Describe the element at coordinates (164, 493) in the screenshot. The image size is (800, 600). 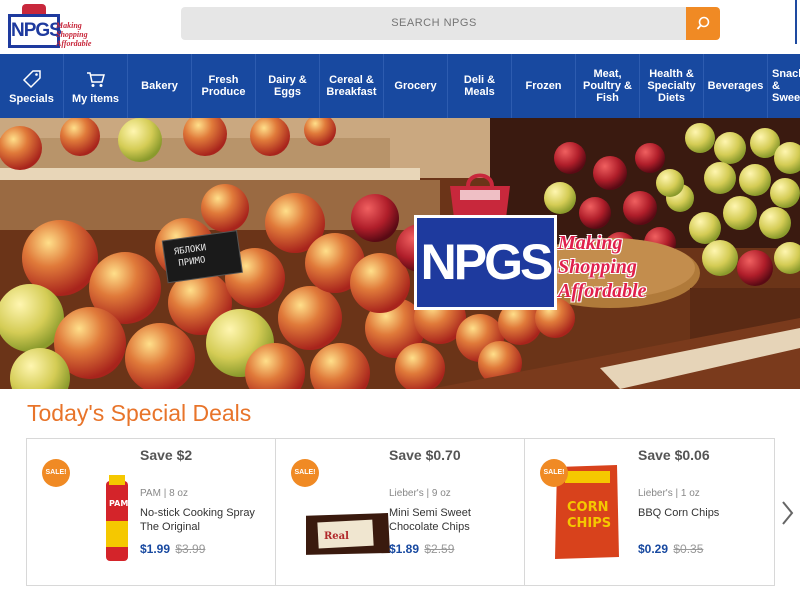
I see `deal-brand-size: PAM | 8 oz` at that location.